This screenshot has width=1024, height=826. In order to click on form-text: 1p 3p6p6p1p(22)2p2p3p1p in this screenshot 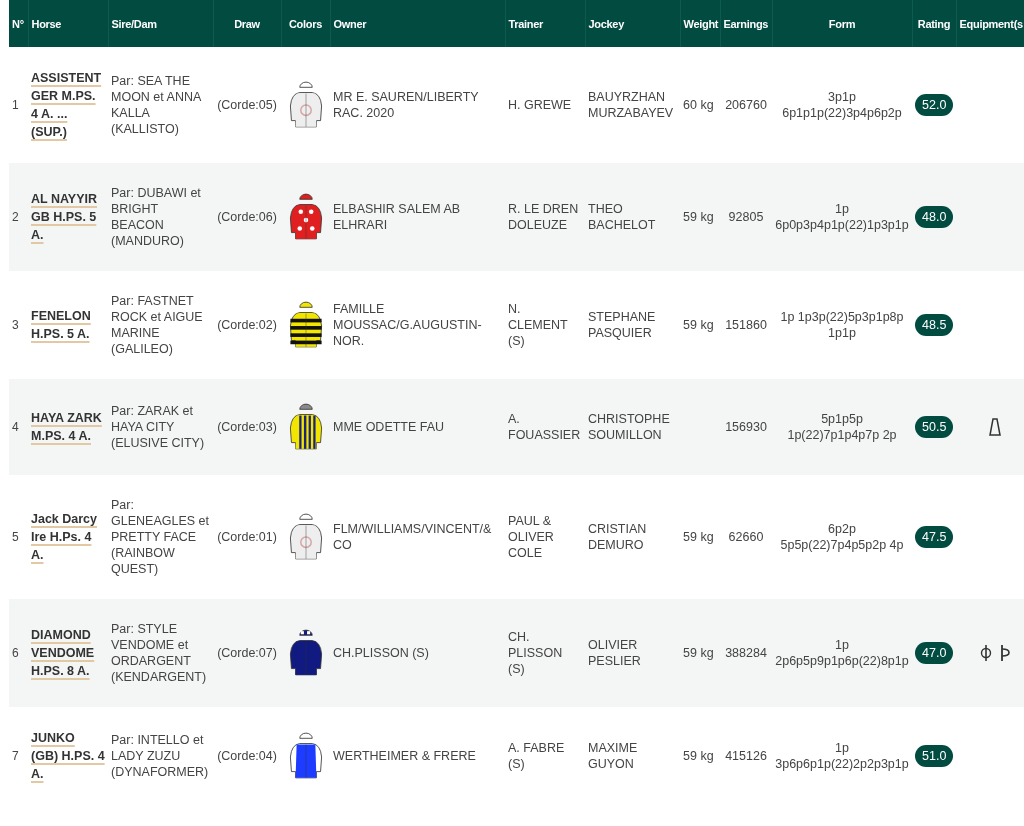, I will do `click(842, 756)`.